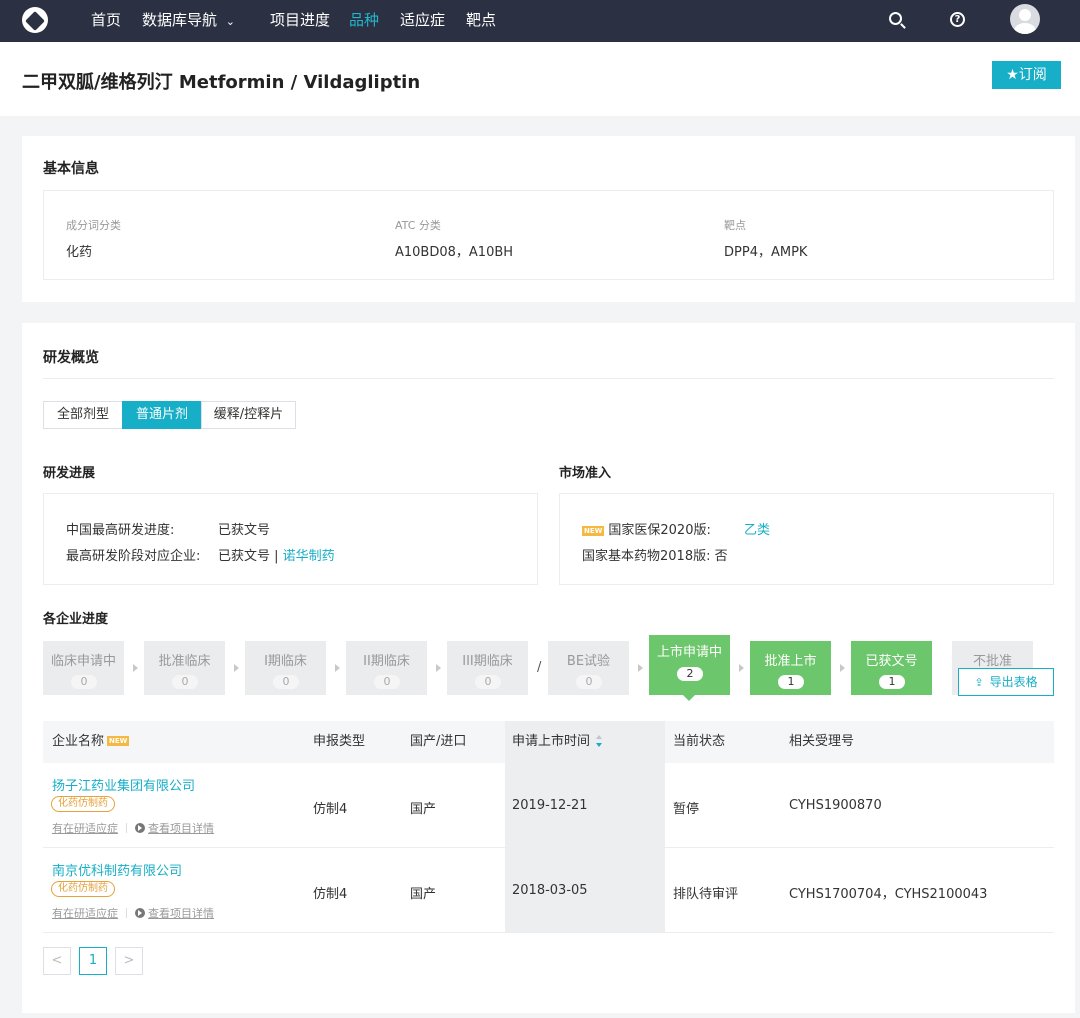 The image size is (1080, 1018). Describe the element at coordinates (248, 415) in the screenshot. I see `tab-sustained-release: 缓释/控释片` at that location.